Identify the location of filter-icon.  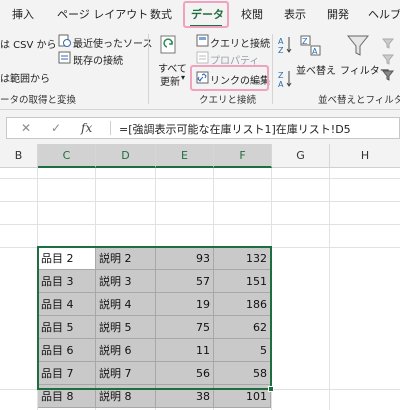
(358, 45).